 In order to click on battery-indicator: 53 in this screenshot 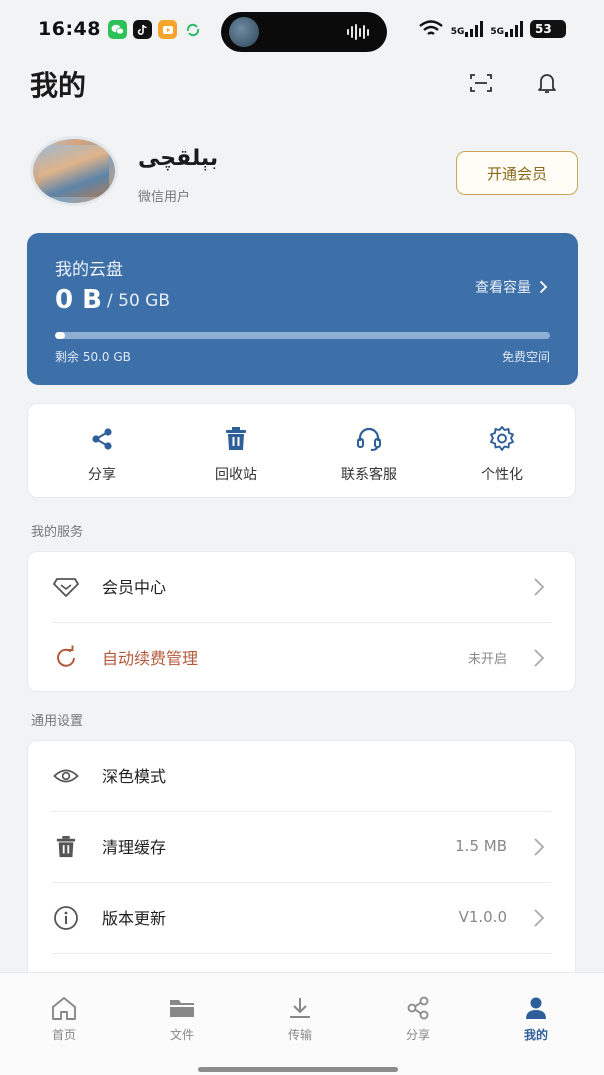, I will do `click(548, 29)`.